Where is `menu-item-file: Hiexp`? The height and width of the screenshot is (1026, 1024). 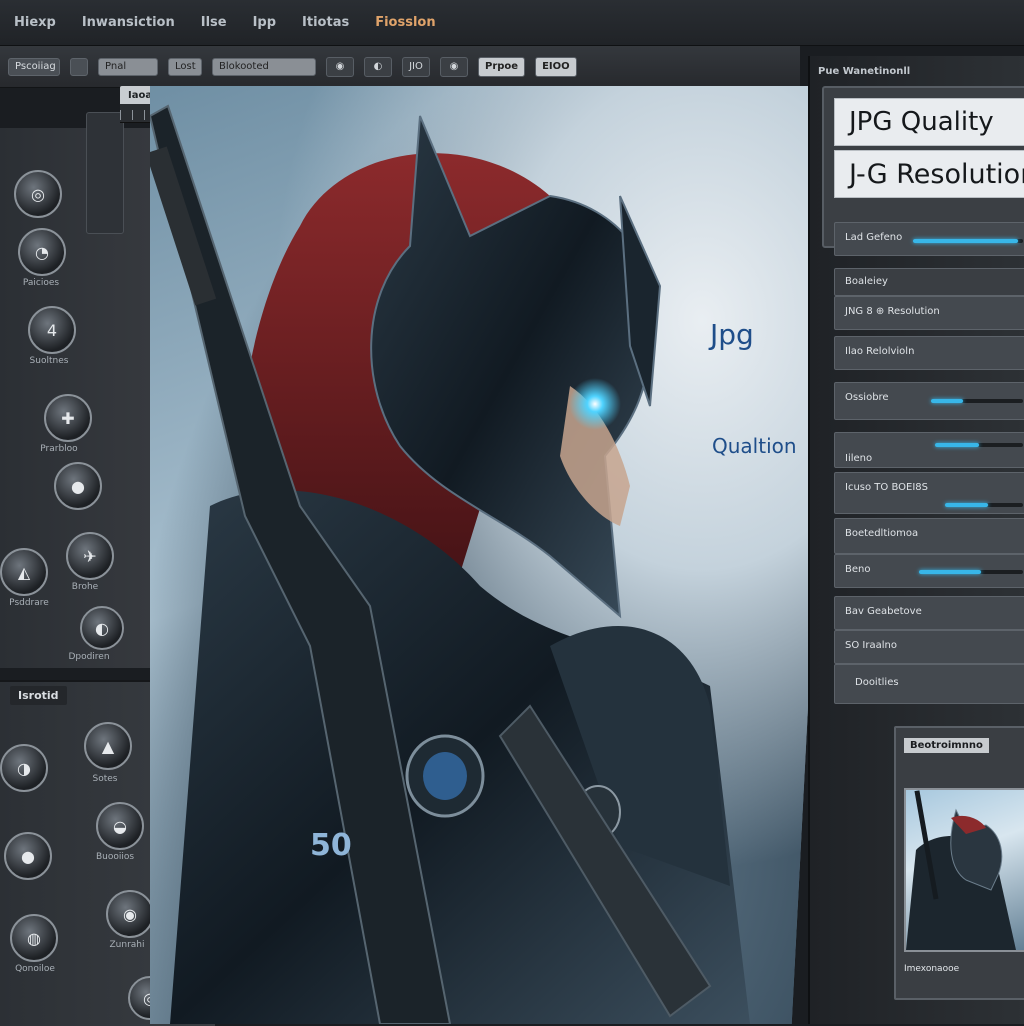 menu-item-file: Hiexp is located at coordinates (35, 22).